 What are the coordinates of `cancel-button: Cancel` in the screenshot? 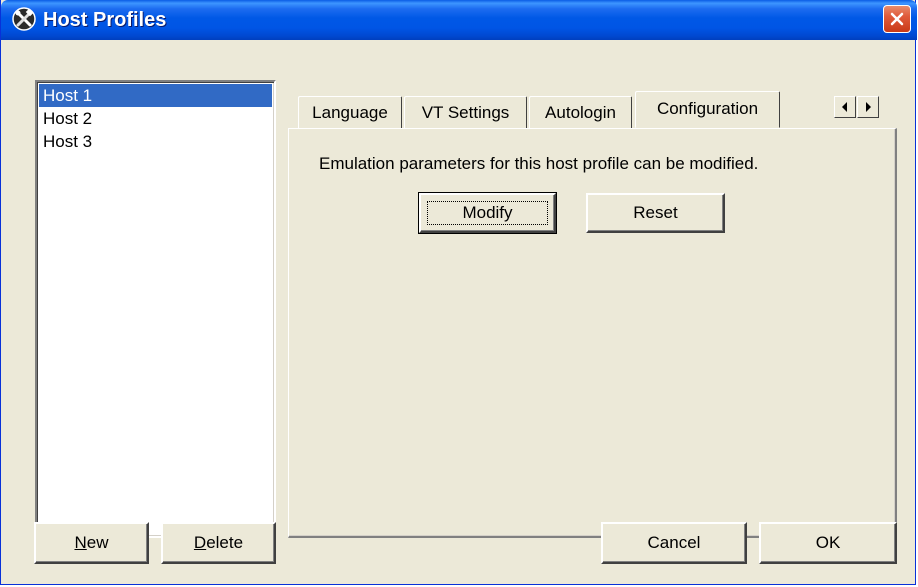 It's located at (674, 543).